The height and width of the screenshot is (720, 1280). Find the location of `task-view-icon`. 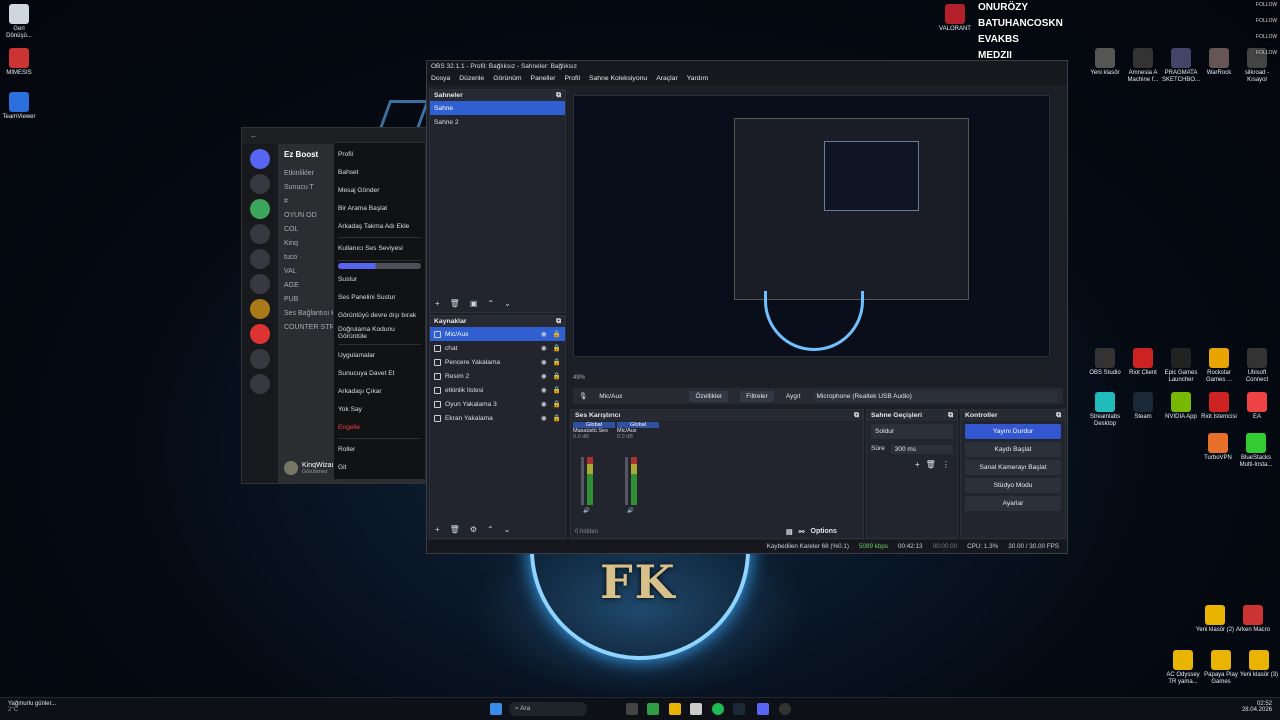

task-view-icon is located at coordinates (632, 709).